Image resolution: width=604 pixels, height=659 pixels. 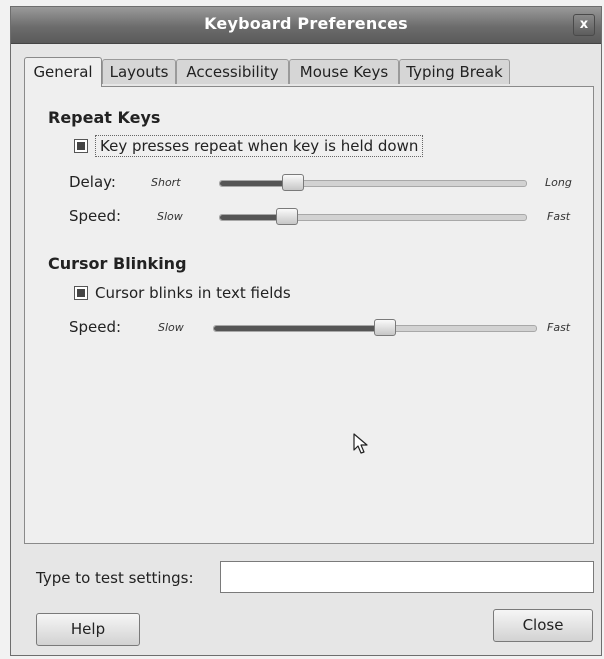 I want to click on blink-speed-slider-thumb, so click(x=384, y=327).